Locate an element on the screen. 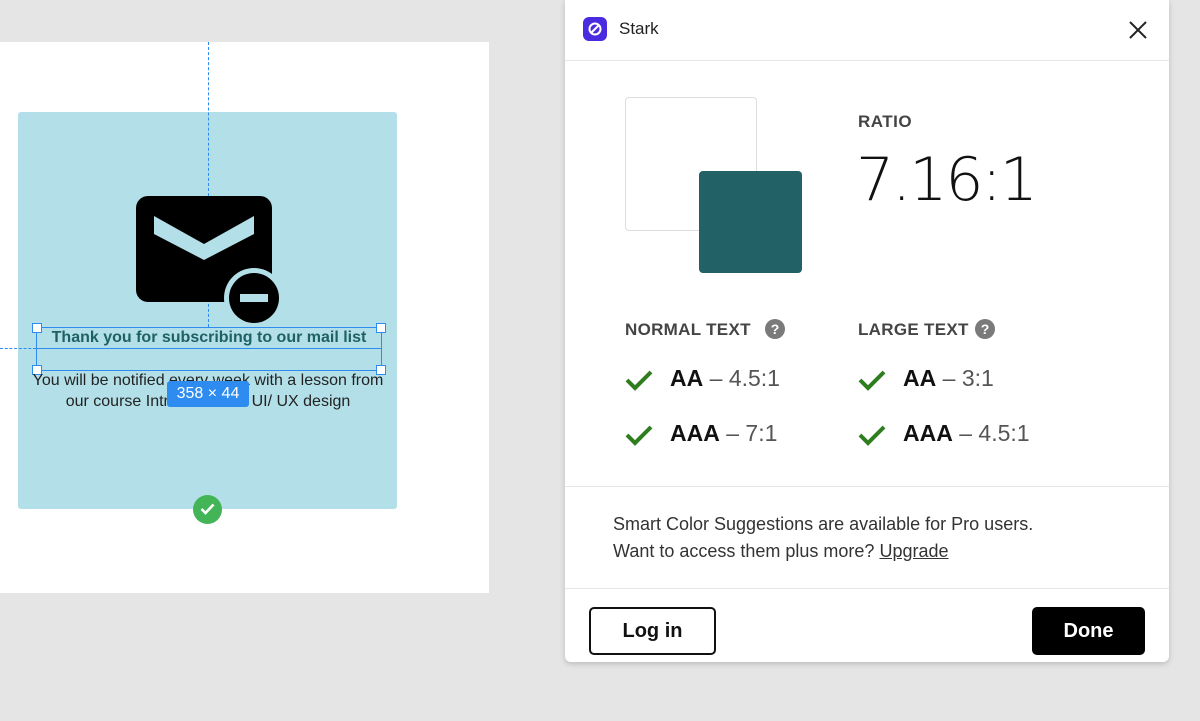 The image size is (1200, 721). ratio-value: 7.16:1 is located at coordinates (947, 180).